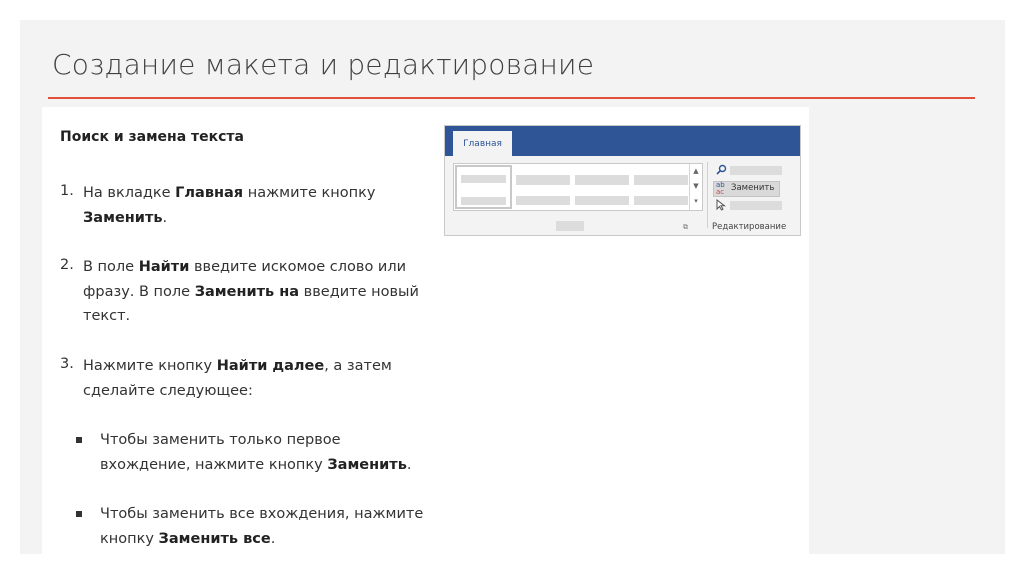 The image size is (1024, 574). Describe the element at coordinates (696, 171) in the screenshot. I see `scroll-up-icon: ▲` at that location.